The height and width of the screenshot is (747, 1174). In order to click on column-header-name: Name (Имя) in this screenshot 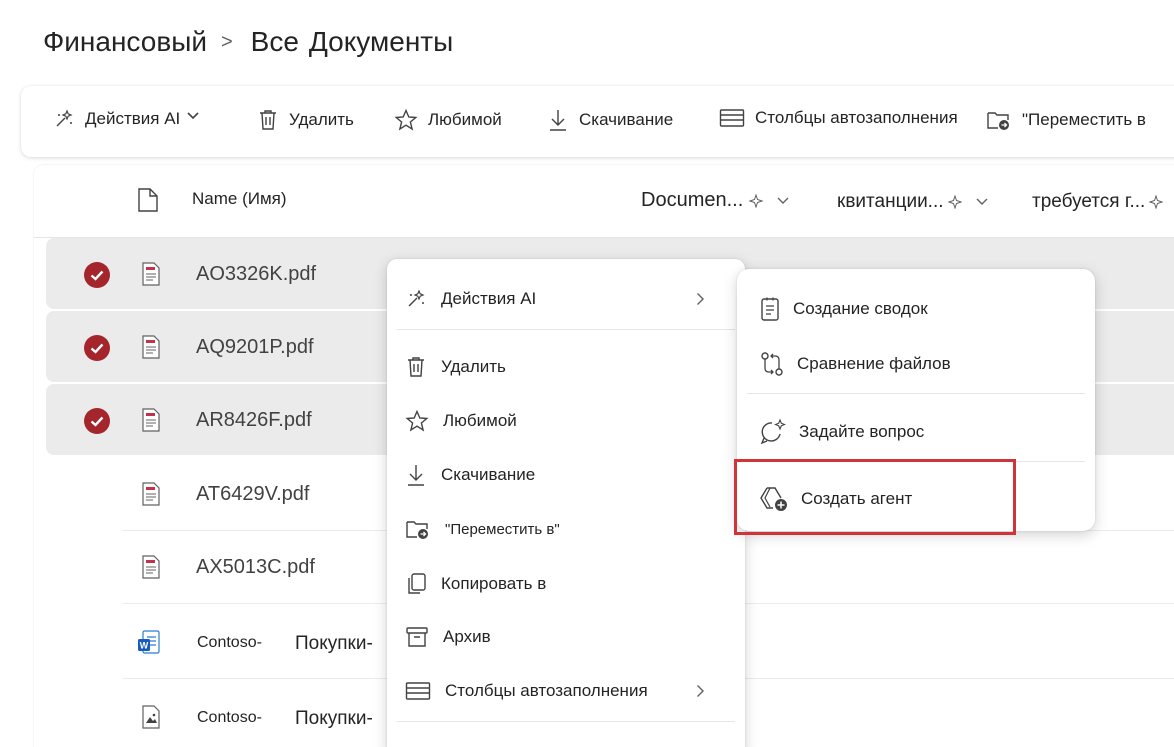, I will do `click(239, 199)`.